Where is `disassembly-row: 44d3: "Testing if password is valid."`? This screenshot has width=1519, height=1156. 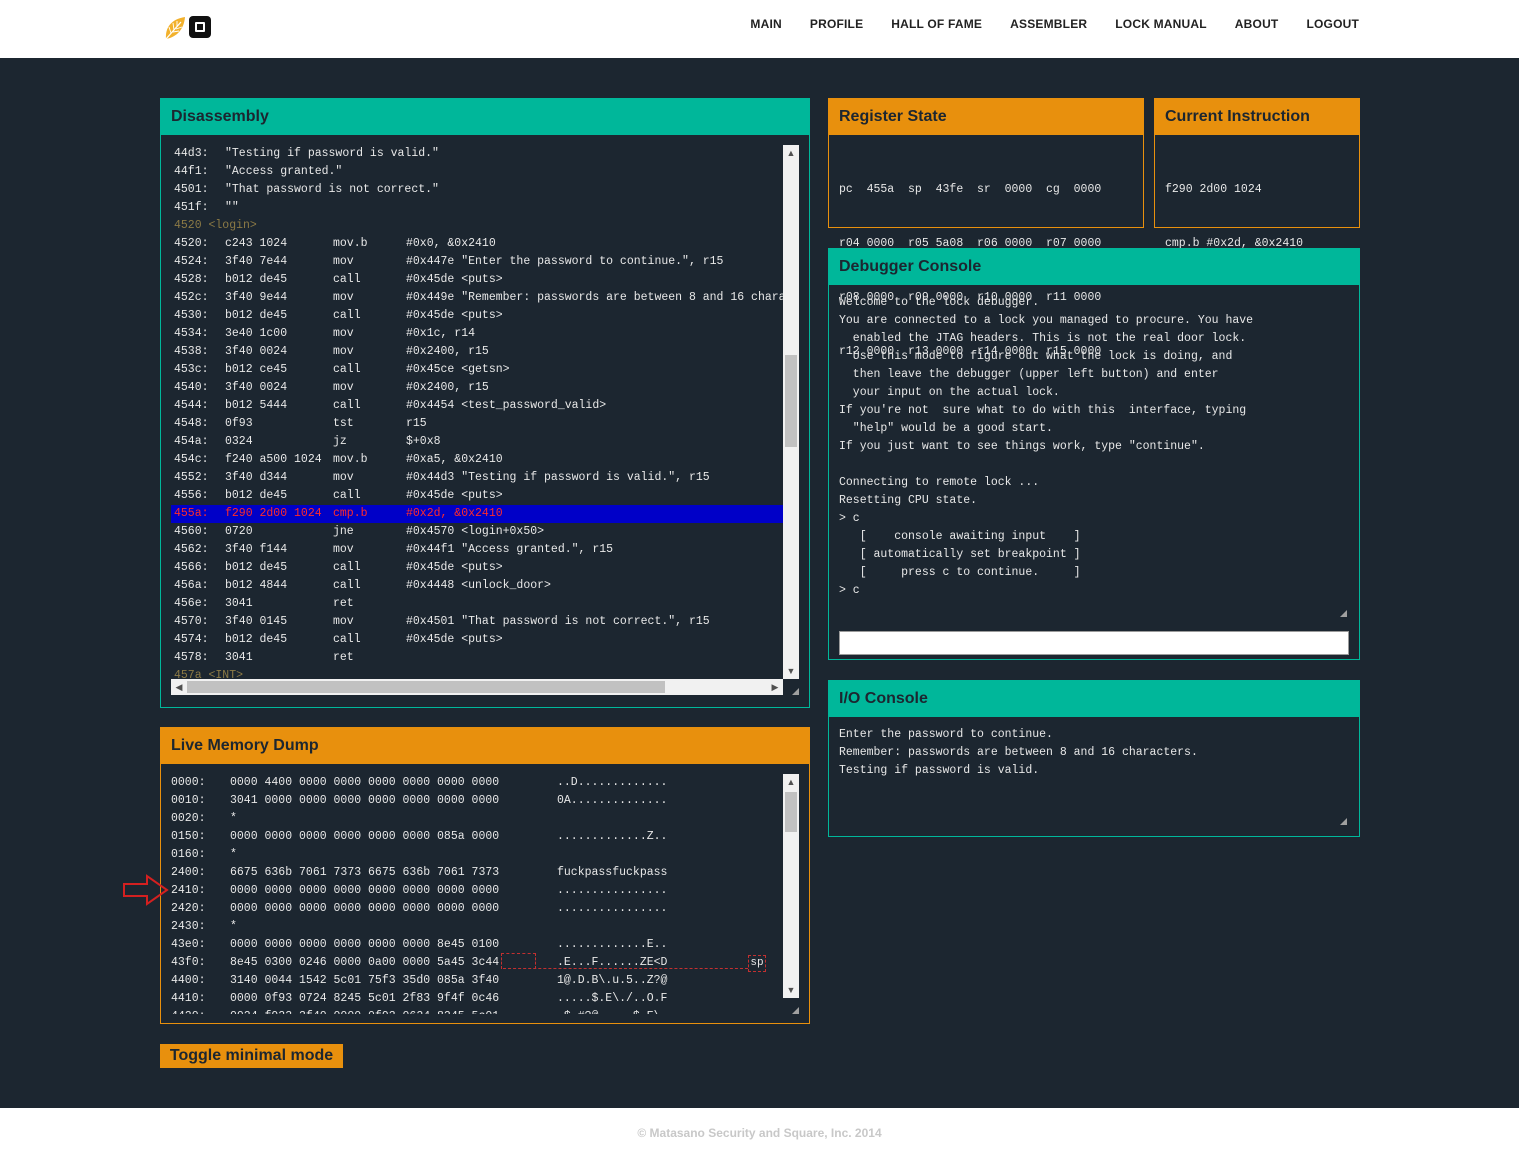
disassembly-row: 44d3: "Testing if password is valid." is located at coordinates (485, 154).